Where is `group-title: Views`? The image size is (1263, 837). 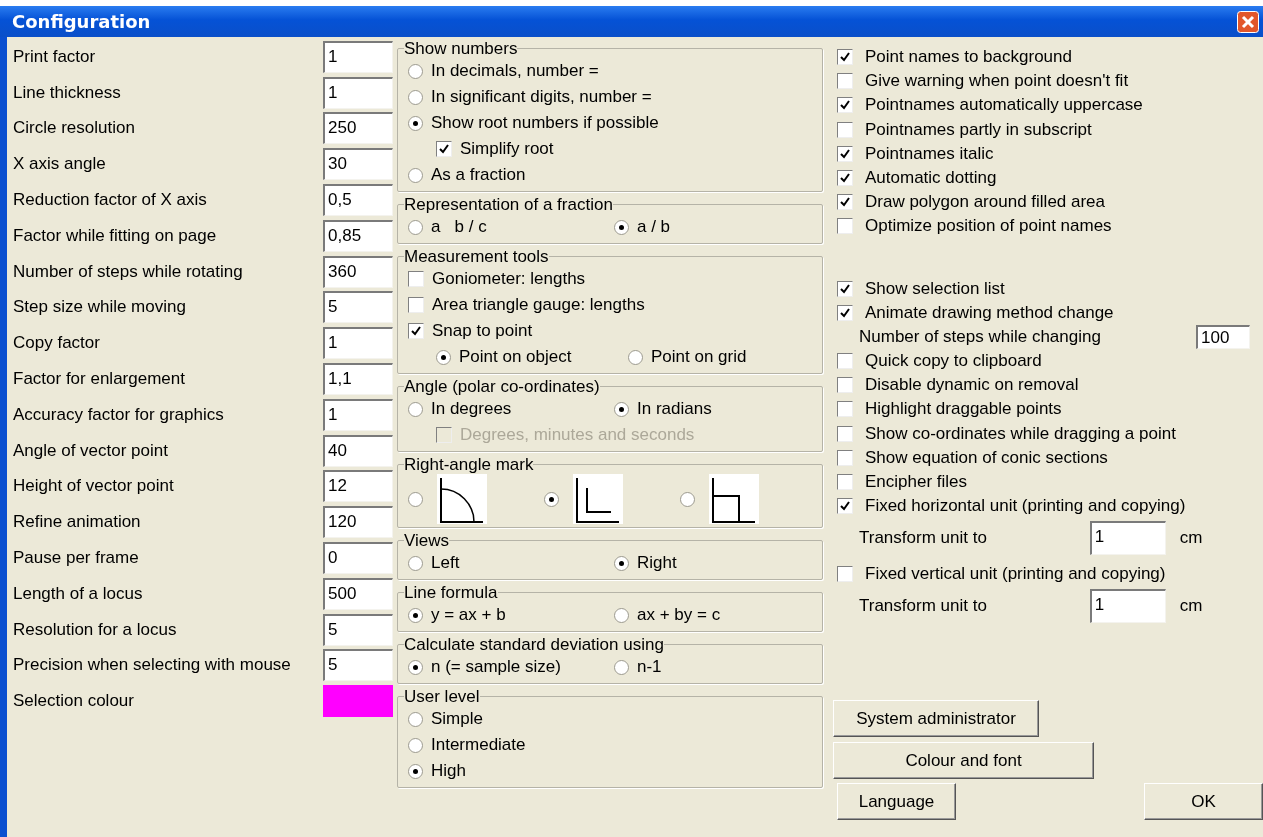
group-title: Views is located at coordinates (427, 540).